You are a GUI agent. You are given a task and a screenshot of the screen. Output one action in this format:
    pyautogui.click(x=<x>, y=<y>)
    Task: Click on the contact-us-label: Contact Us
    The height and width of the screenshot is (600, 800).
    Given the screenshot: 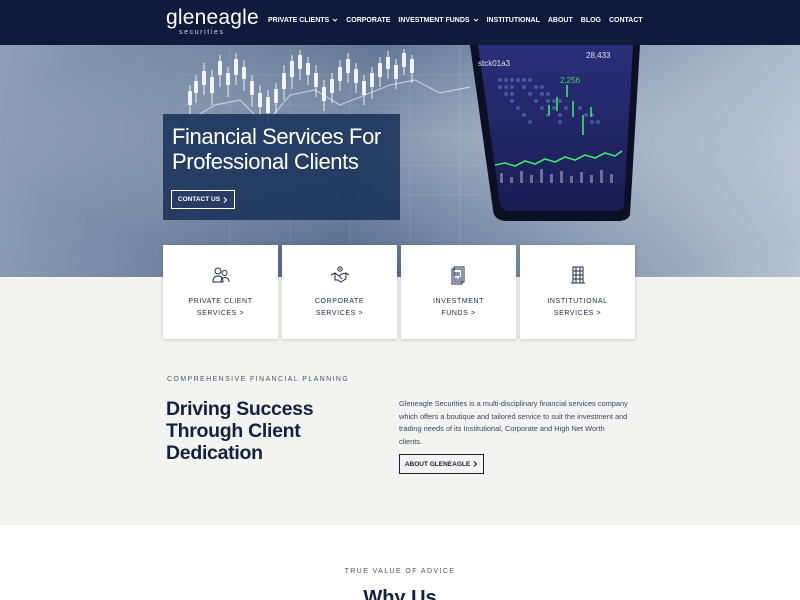 What is the action you would take?
    pyautogui.click(x=199, y=199)
    